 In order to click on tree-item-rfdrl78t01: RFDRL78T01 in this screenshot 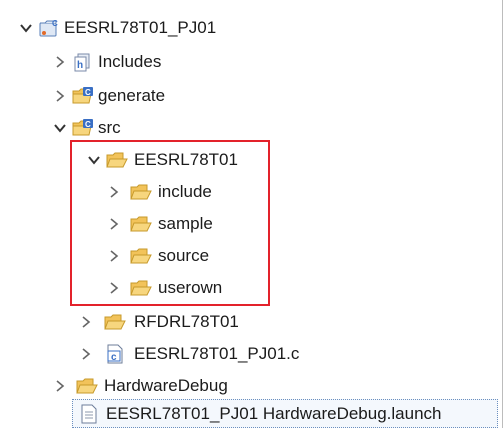, I will do `click(150, 322)`.